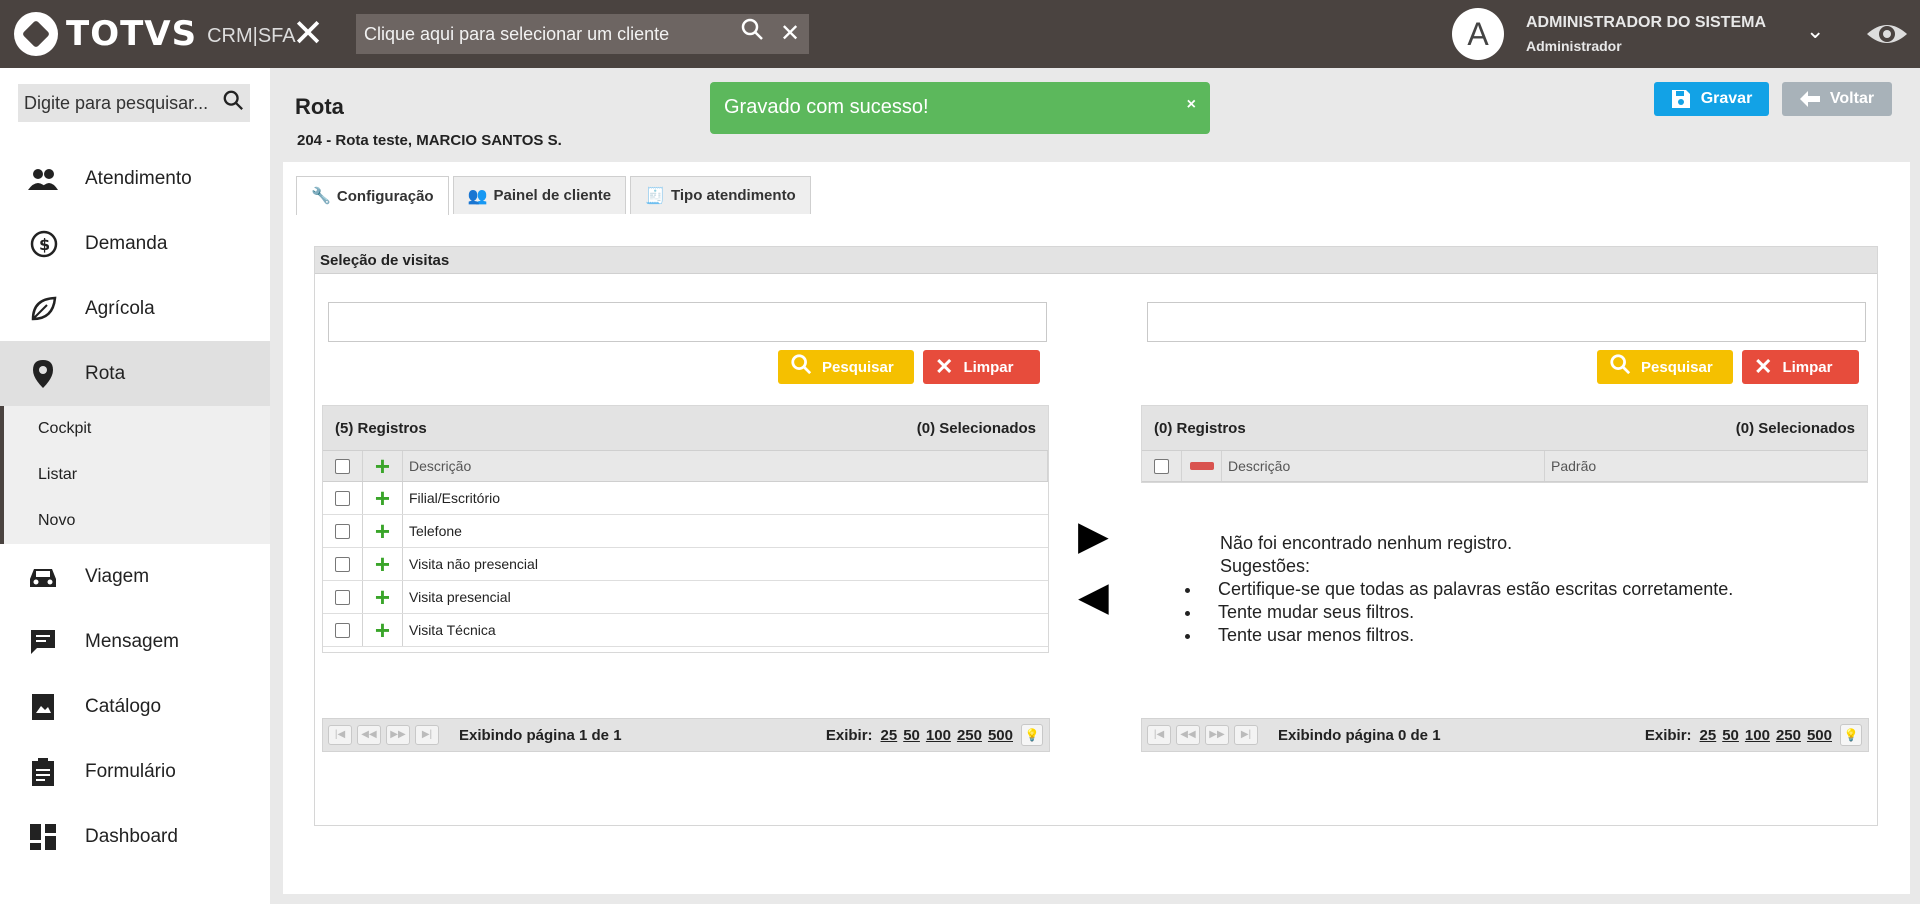 The width and height of the screenshot is (1920, 904). Describe the element at coordinates (135, 771) in the screenshot. I see `sidebar-item-formulario: Formulário` at that location.